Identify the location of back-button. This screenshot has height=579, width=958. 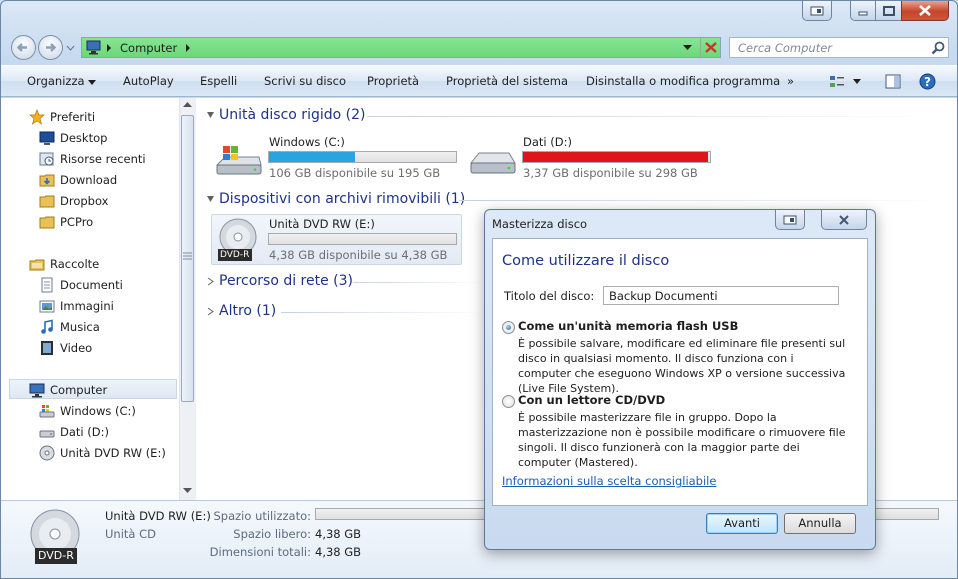
(23, 47).